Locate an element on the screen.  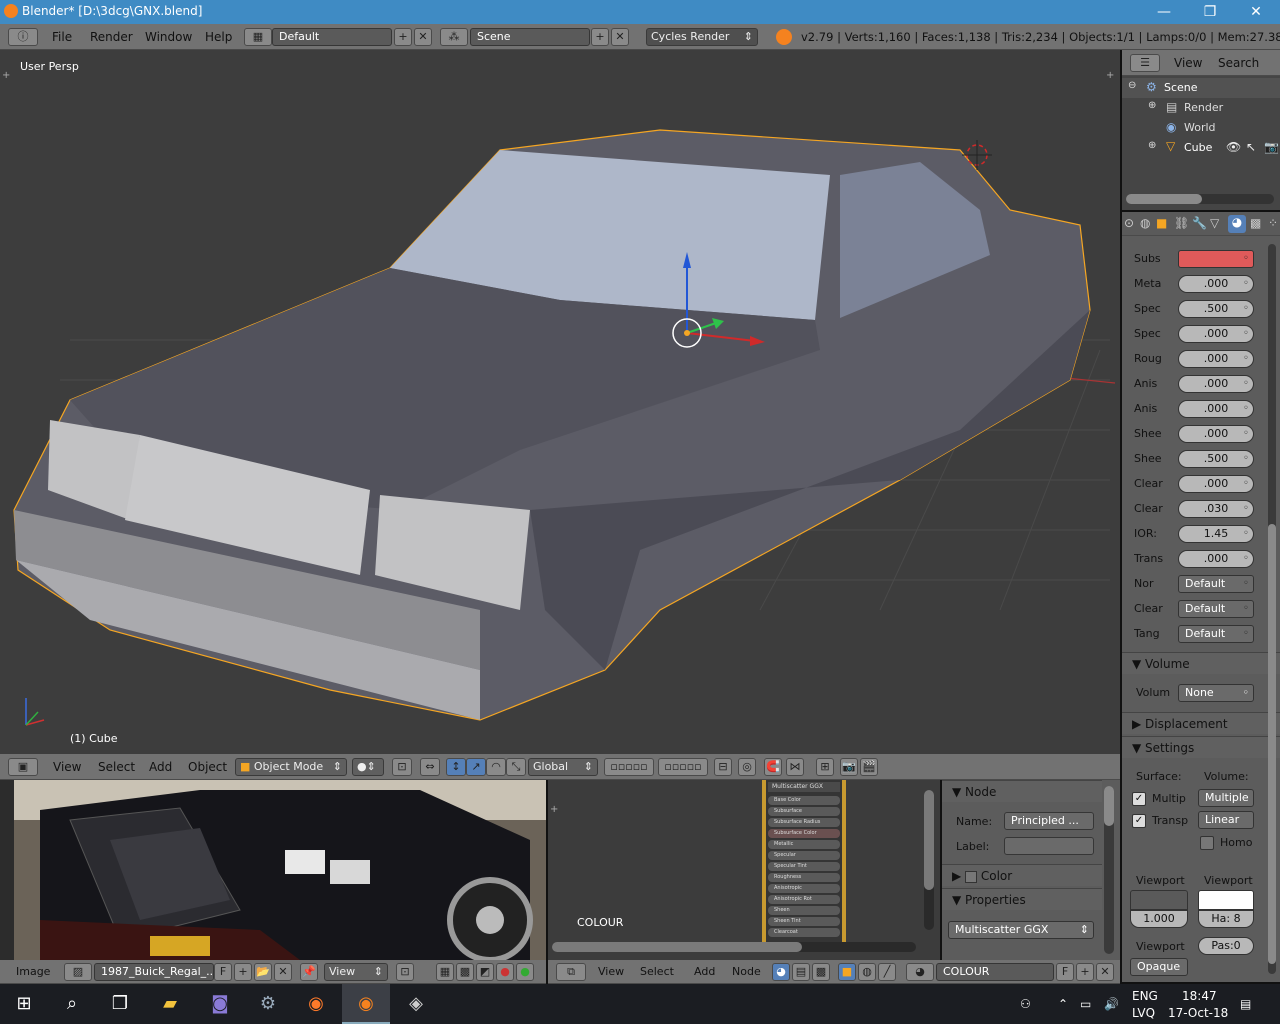
screen-layout-icon: ▦ is located at coordinates (258, 37).